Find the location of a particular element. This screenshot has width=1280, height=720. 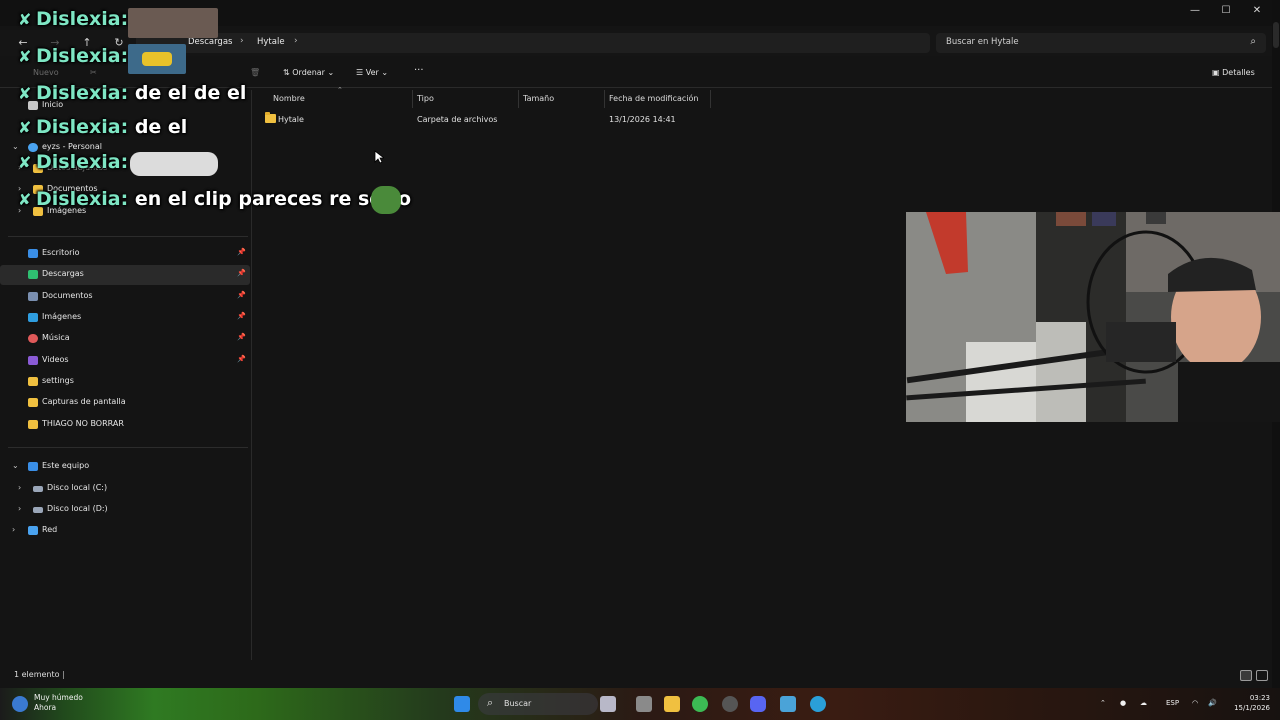

tray-cloud-icon: ☁ is located at coordinates (1143, 703).